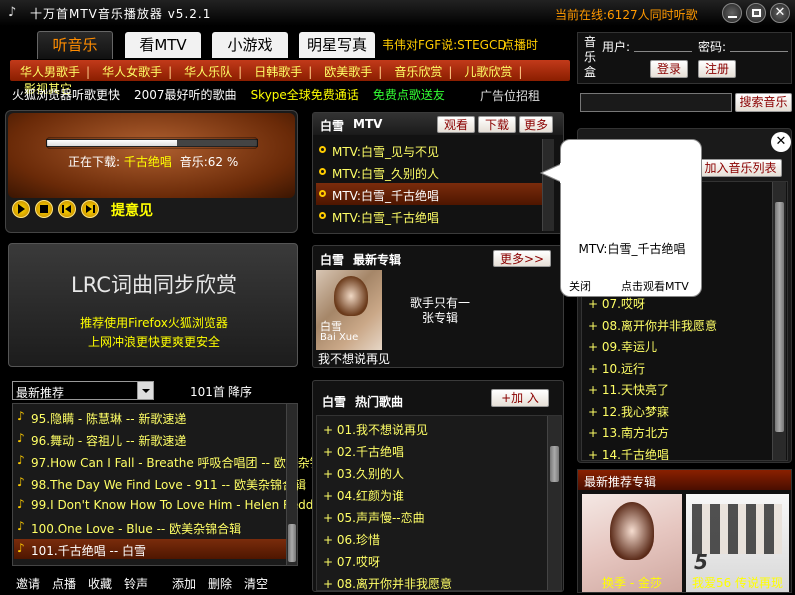 Image resolution: width=795 pixels, height=595 pixels. What do you see at coordinates (677, 388) in the screenshot?
I see `right-list-row: + 11.天快亮了` at bounding box center [677, 388].